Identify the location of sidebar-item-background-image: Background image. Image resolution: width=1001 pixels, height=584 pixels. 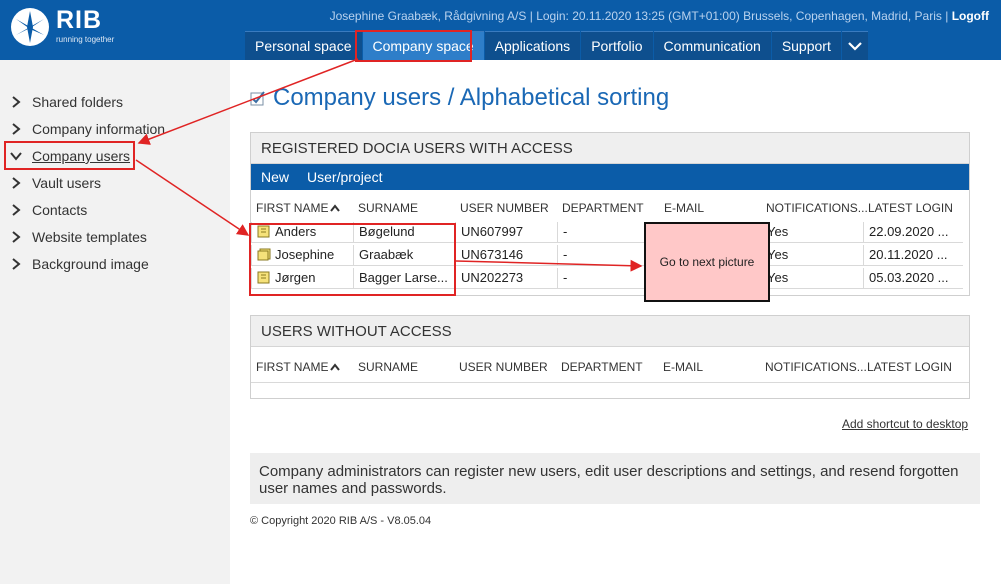
(79, 264).